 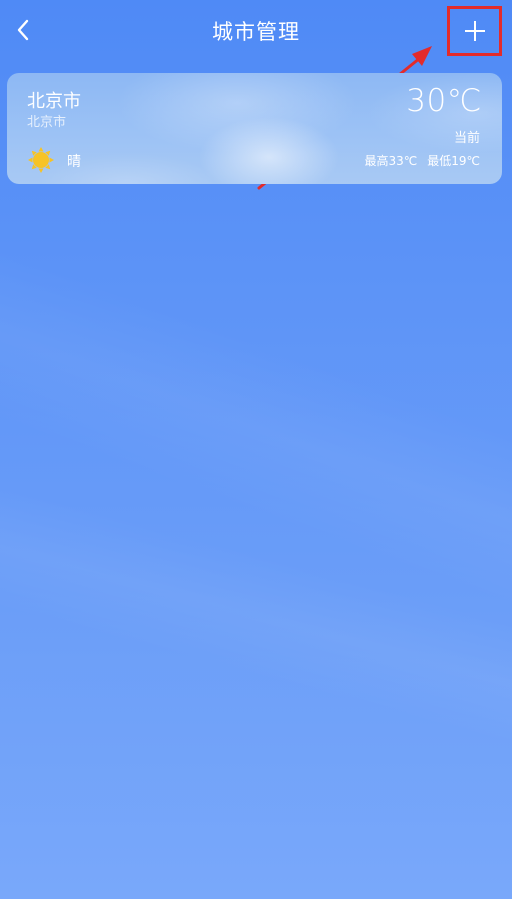 What do you see at coordinates (444, 101) in the screenshot?
I see `current-temperature: 30℃` at bounding box center [444, 101].